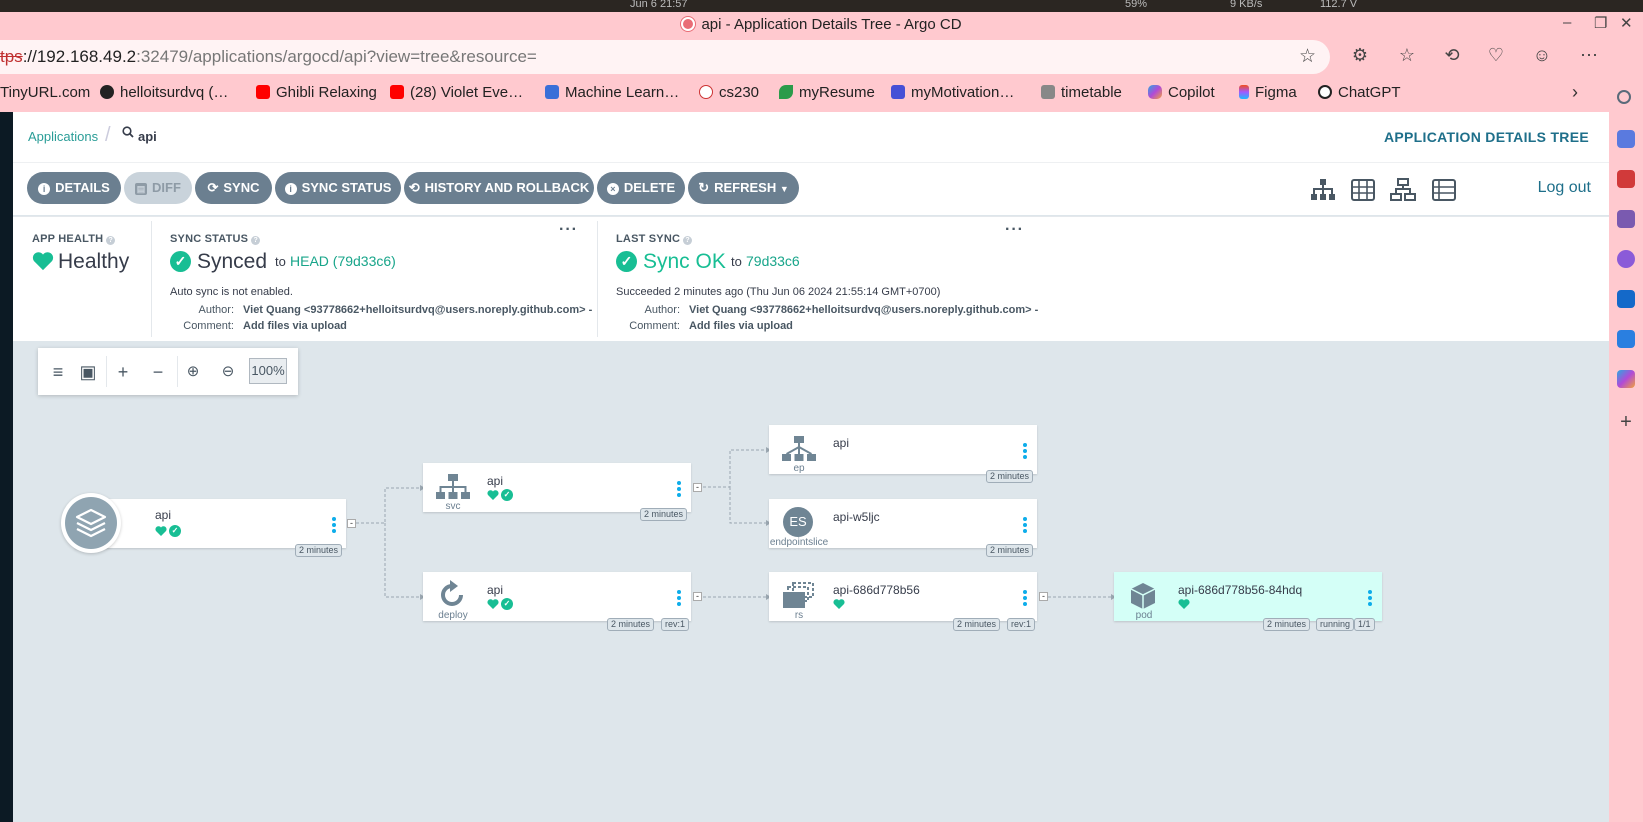  What do you see at coordinates (1081, 92) in the screenshot?
I see `bookmark-item: timetable` at bounding box center [1081, 92].